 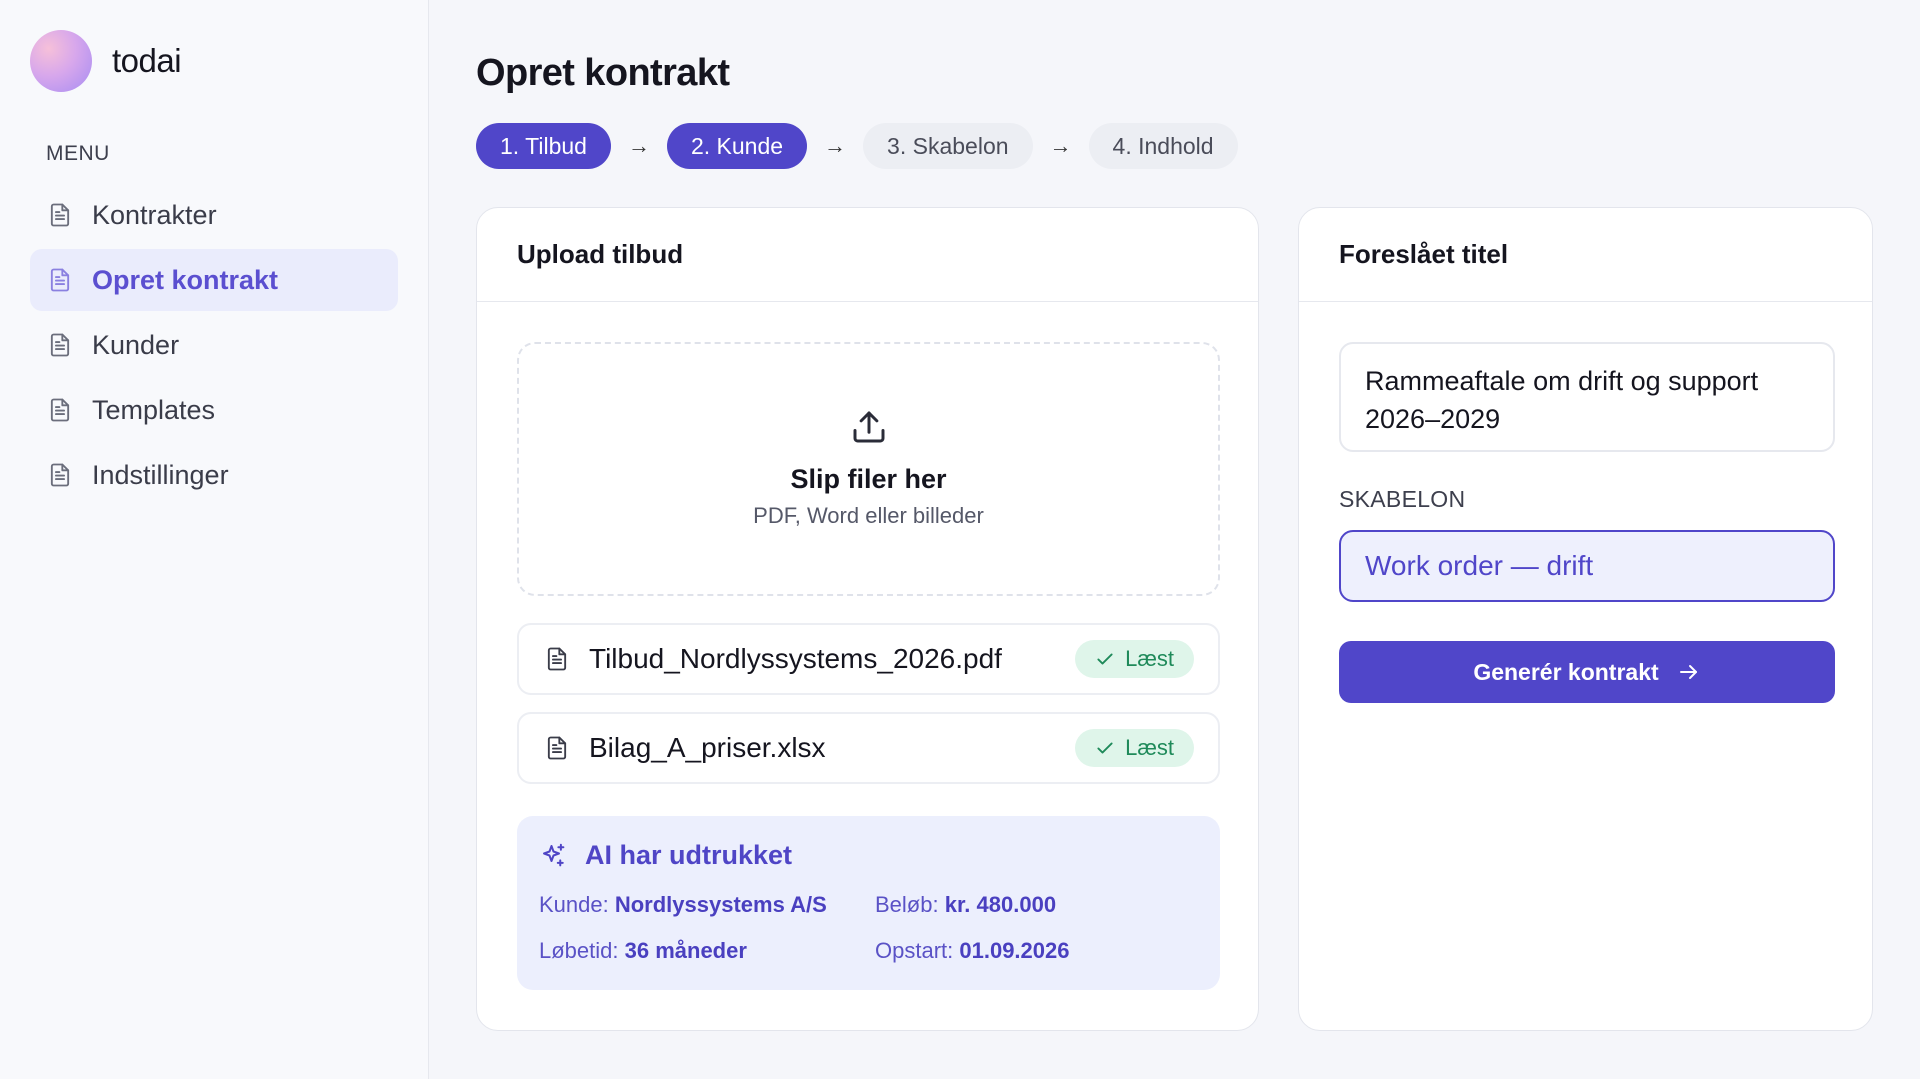 I want to click on dropzone-title: Slip filer her, so click(x=868, y=479).